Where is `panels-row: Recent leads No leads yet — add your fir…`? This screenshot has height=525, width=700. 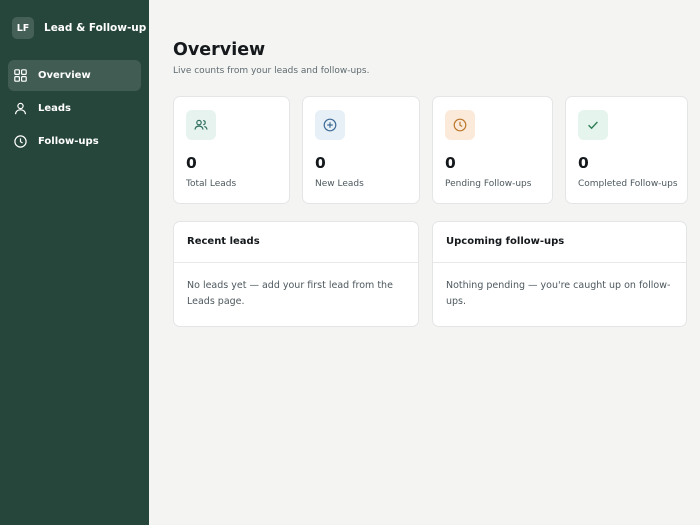
panels-row: Recent leads No leads yet — add your fir… is located at coordinates (430, 274).